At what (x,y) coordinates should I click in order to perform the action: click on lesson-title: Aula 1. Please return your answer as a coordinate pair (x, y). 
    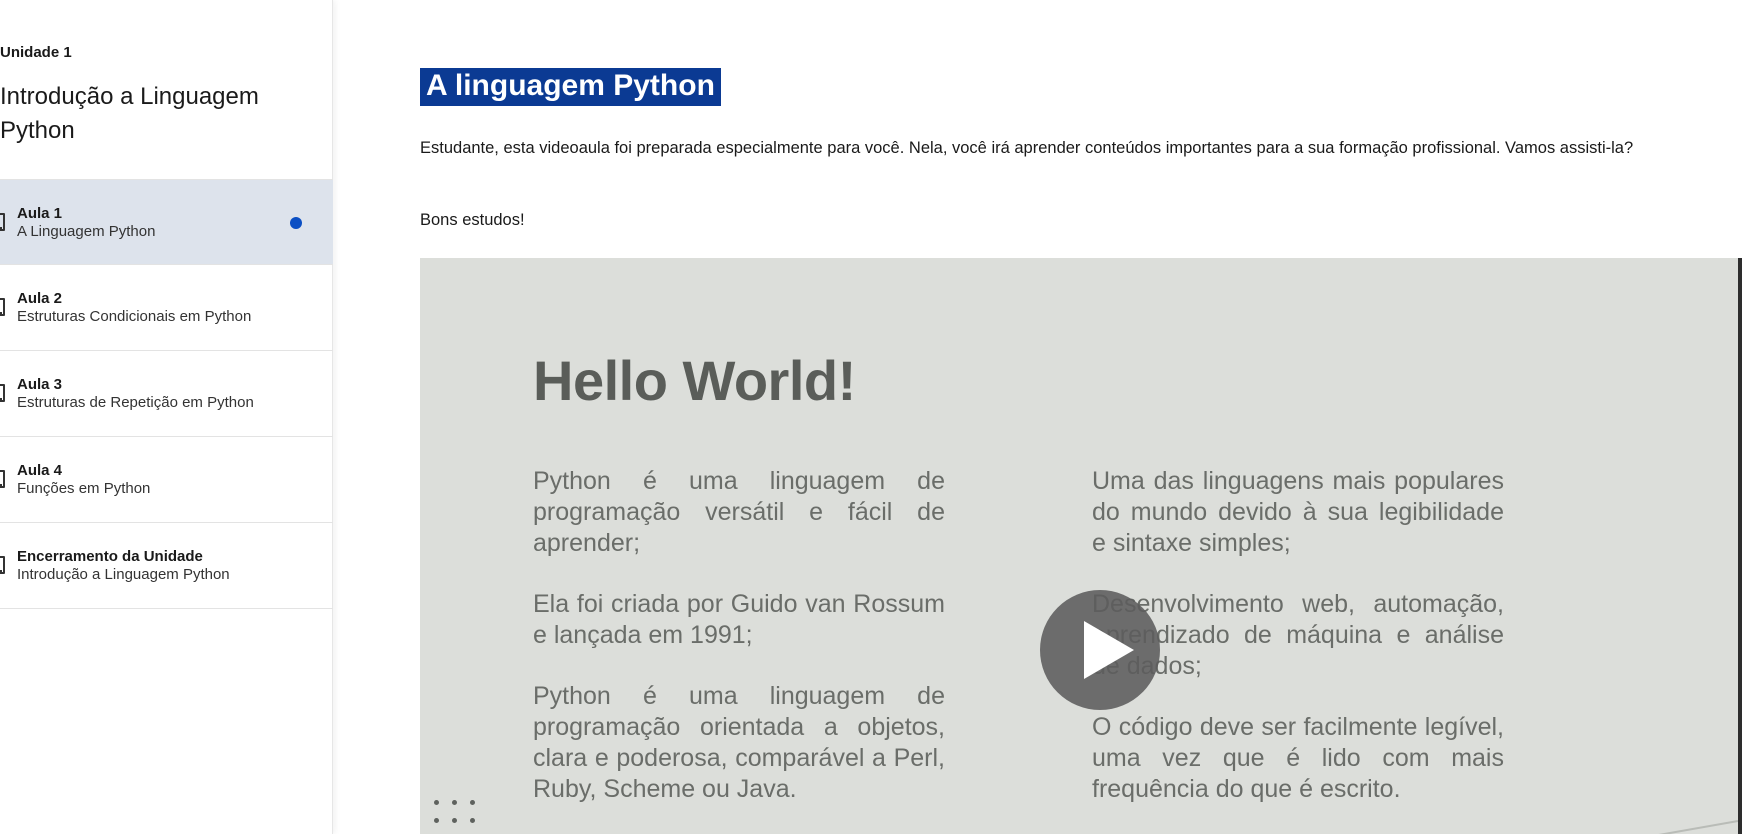
    Looking at the image, I should click on (40, 213).